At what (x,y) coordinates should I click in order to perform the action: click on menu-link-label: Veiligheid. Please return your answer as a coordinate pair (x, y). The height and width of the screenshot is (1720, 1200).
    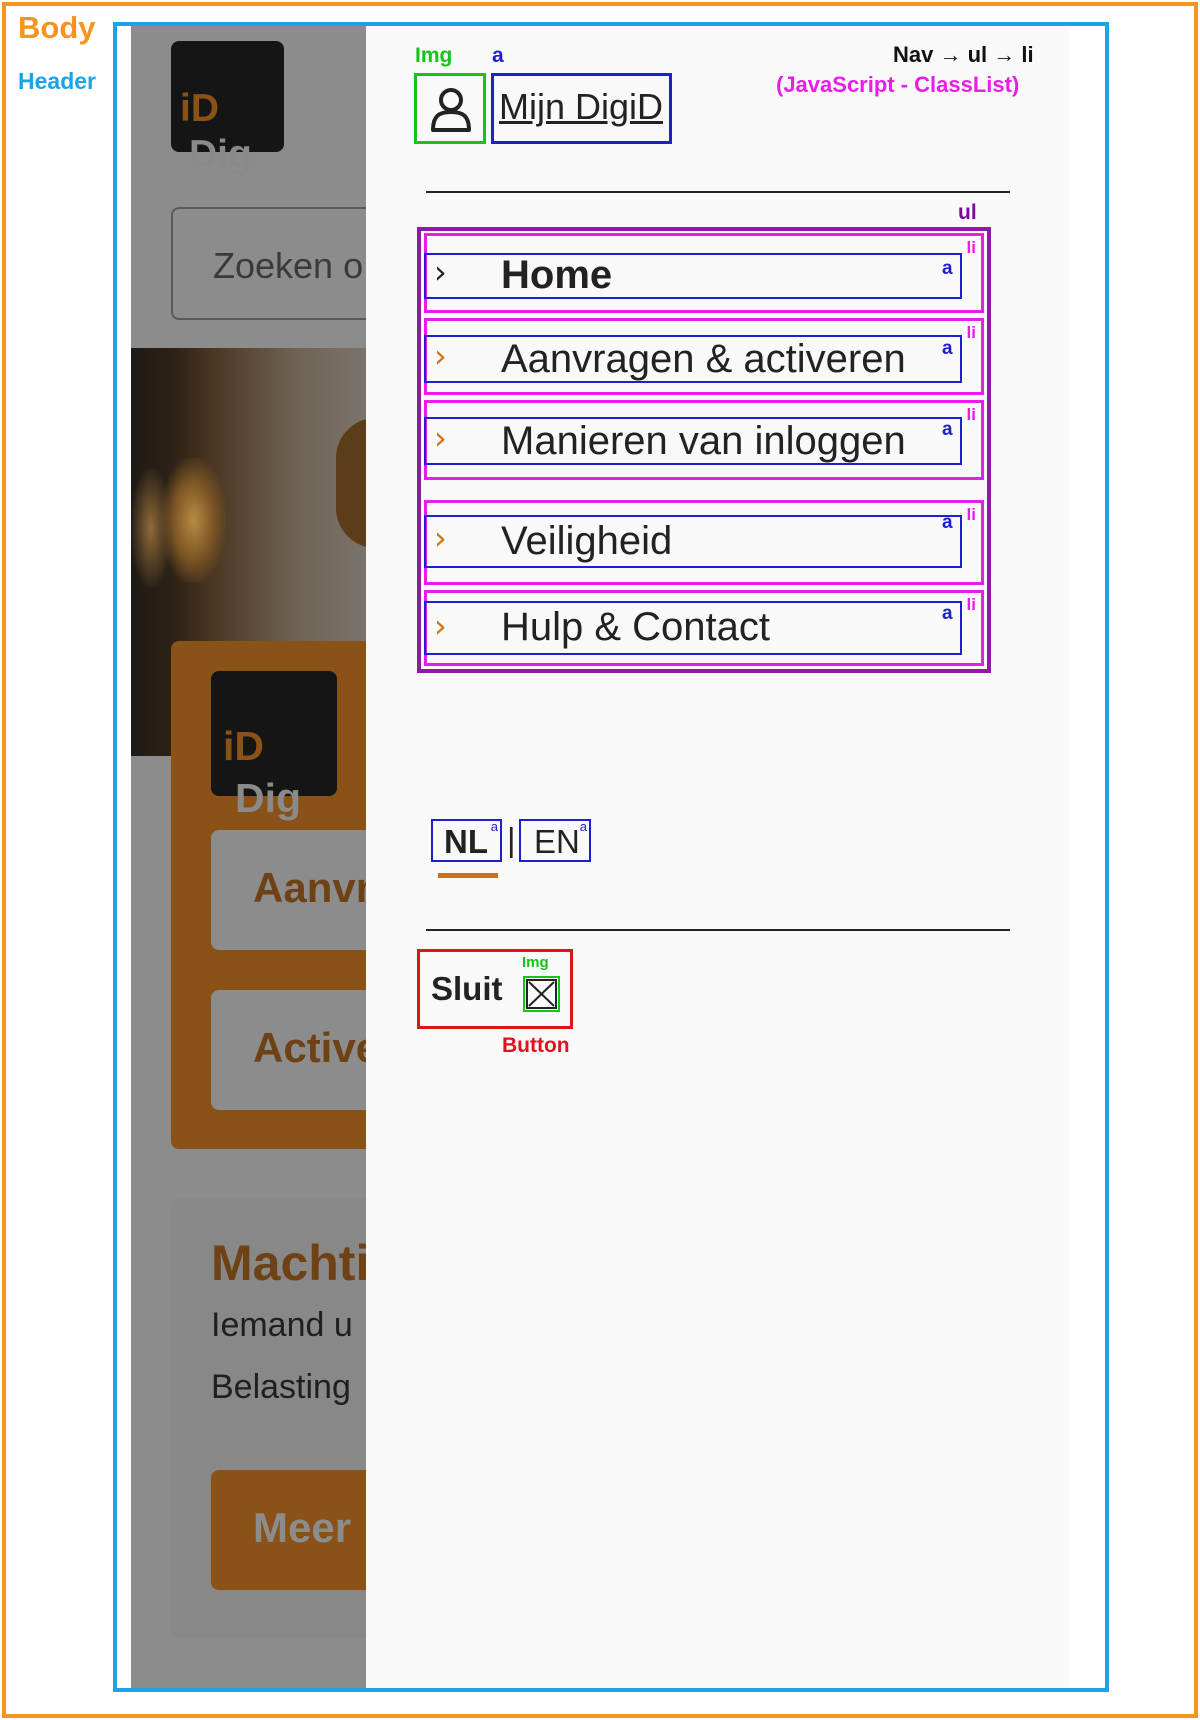
    Looking at the image, I should click on (587, 541).